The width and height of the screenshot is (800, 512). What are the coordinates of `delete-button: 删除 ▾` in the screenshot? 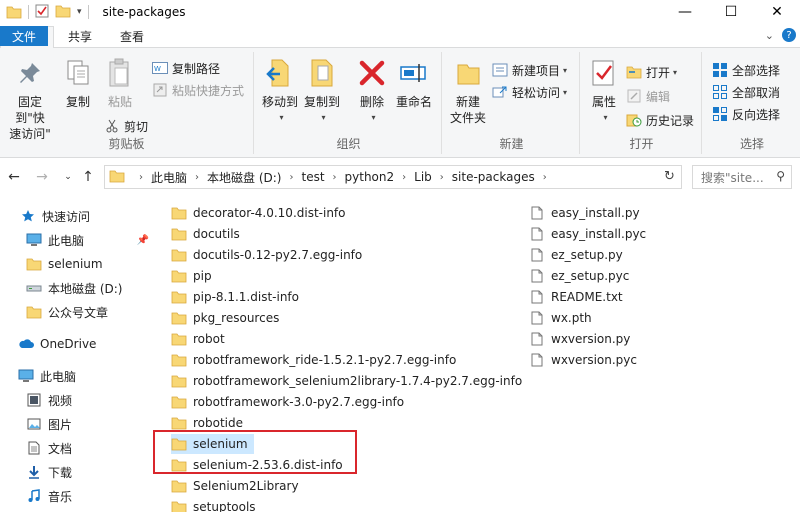 It's located at (372, 92).